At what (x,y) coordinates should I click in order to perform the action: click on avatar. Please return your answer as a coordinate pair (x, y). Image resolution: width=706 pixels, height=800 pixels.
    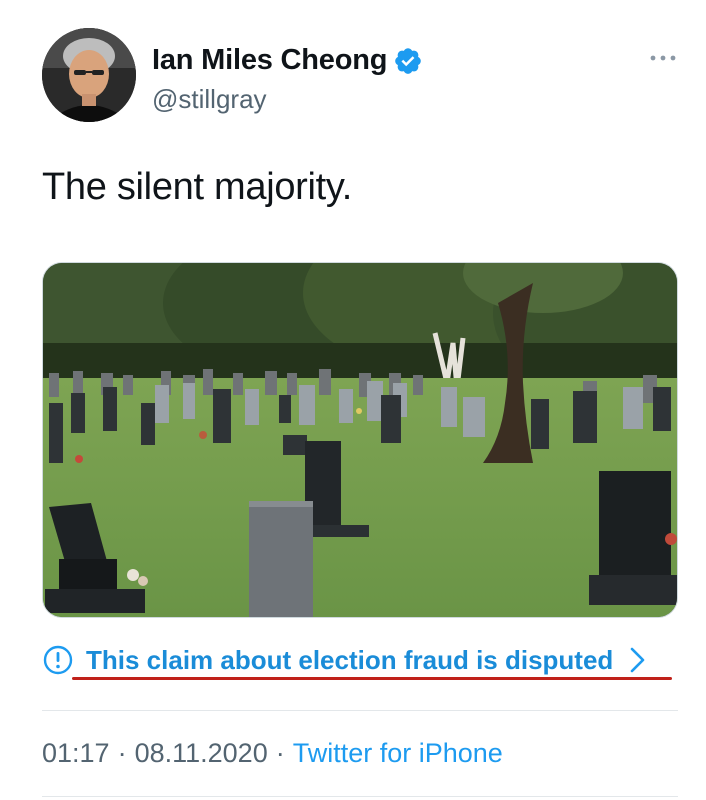
    Looking at the image, I should click on (89, 75).